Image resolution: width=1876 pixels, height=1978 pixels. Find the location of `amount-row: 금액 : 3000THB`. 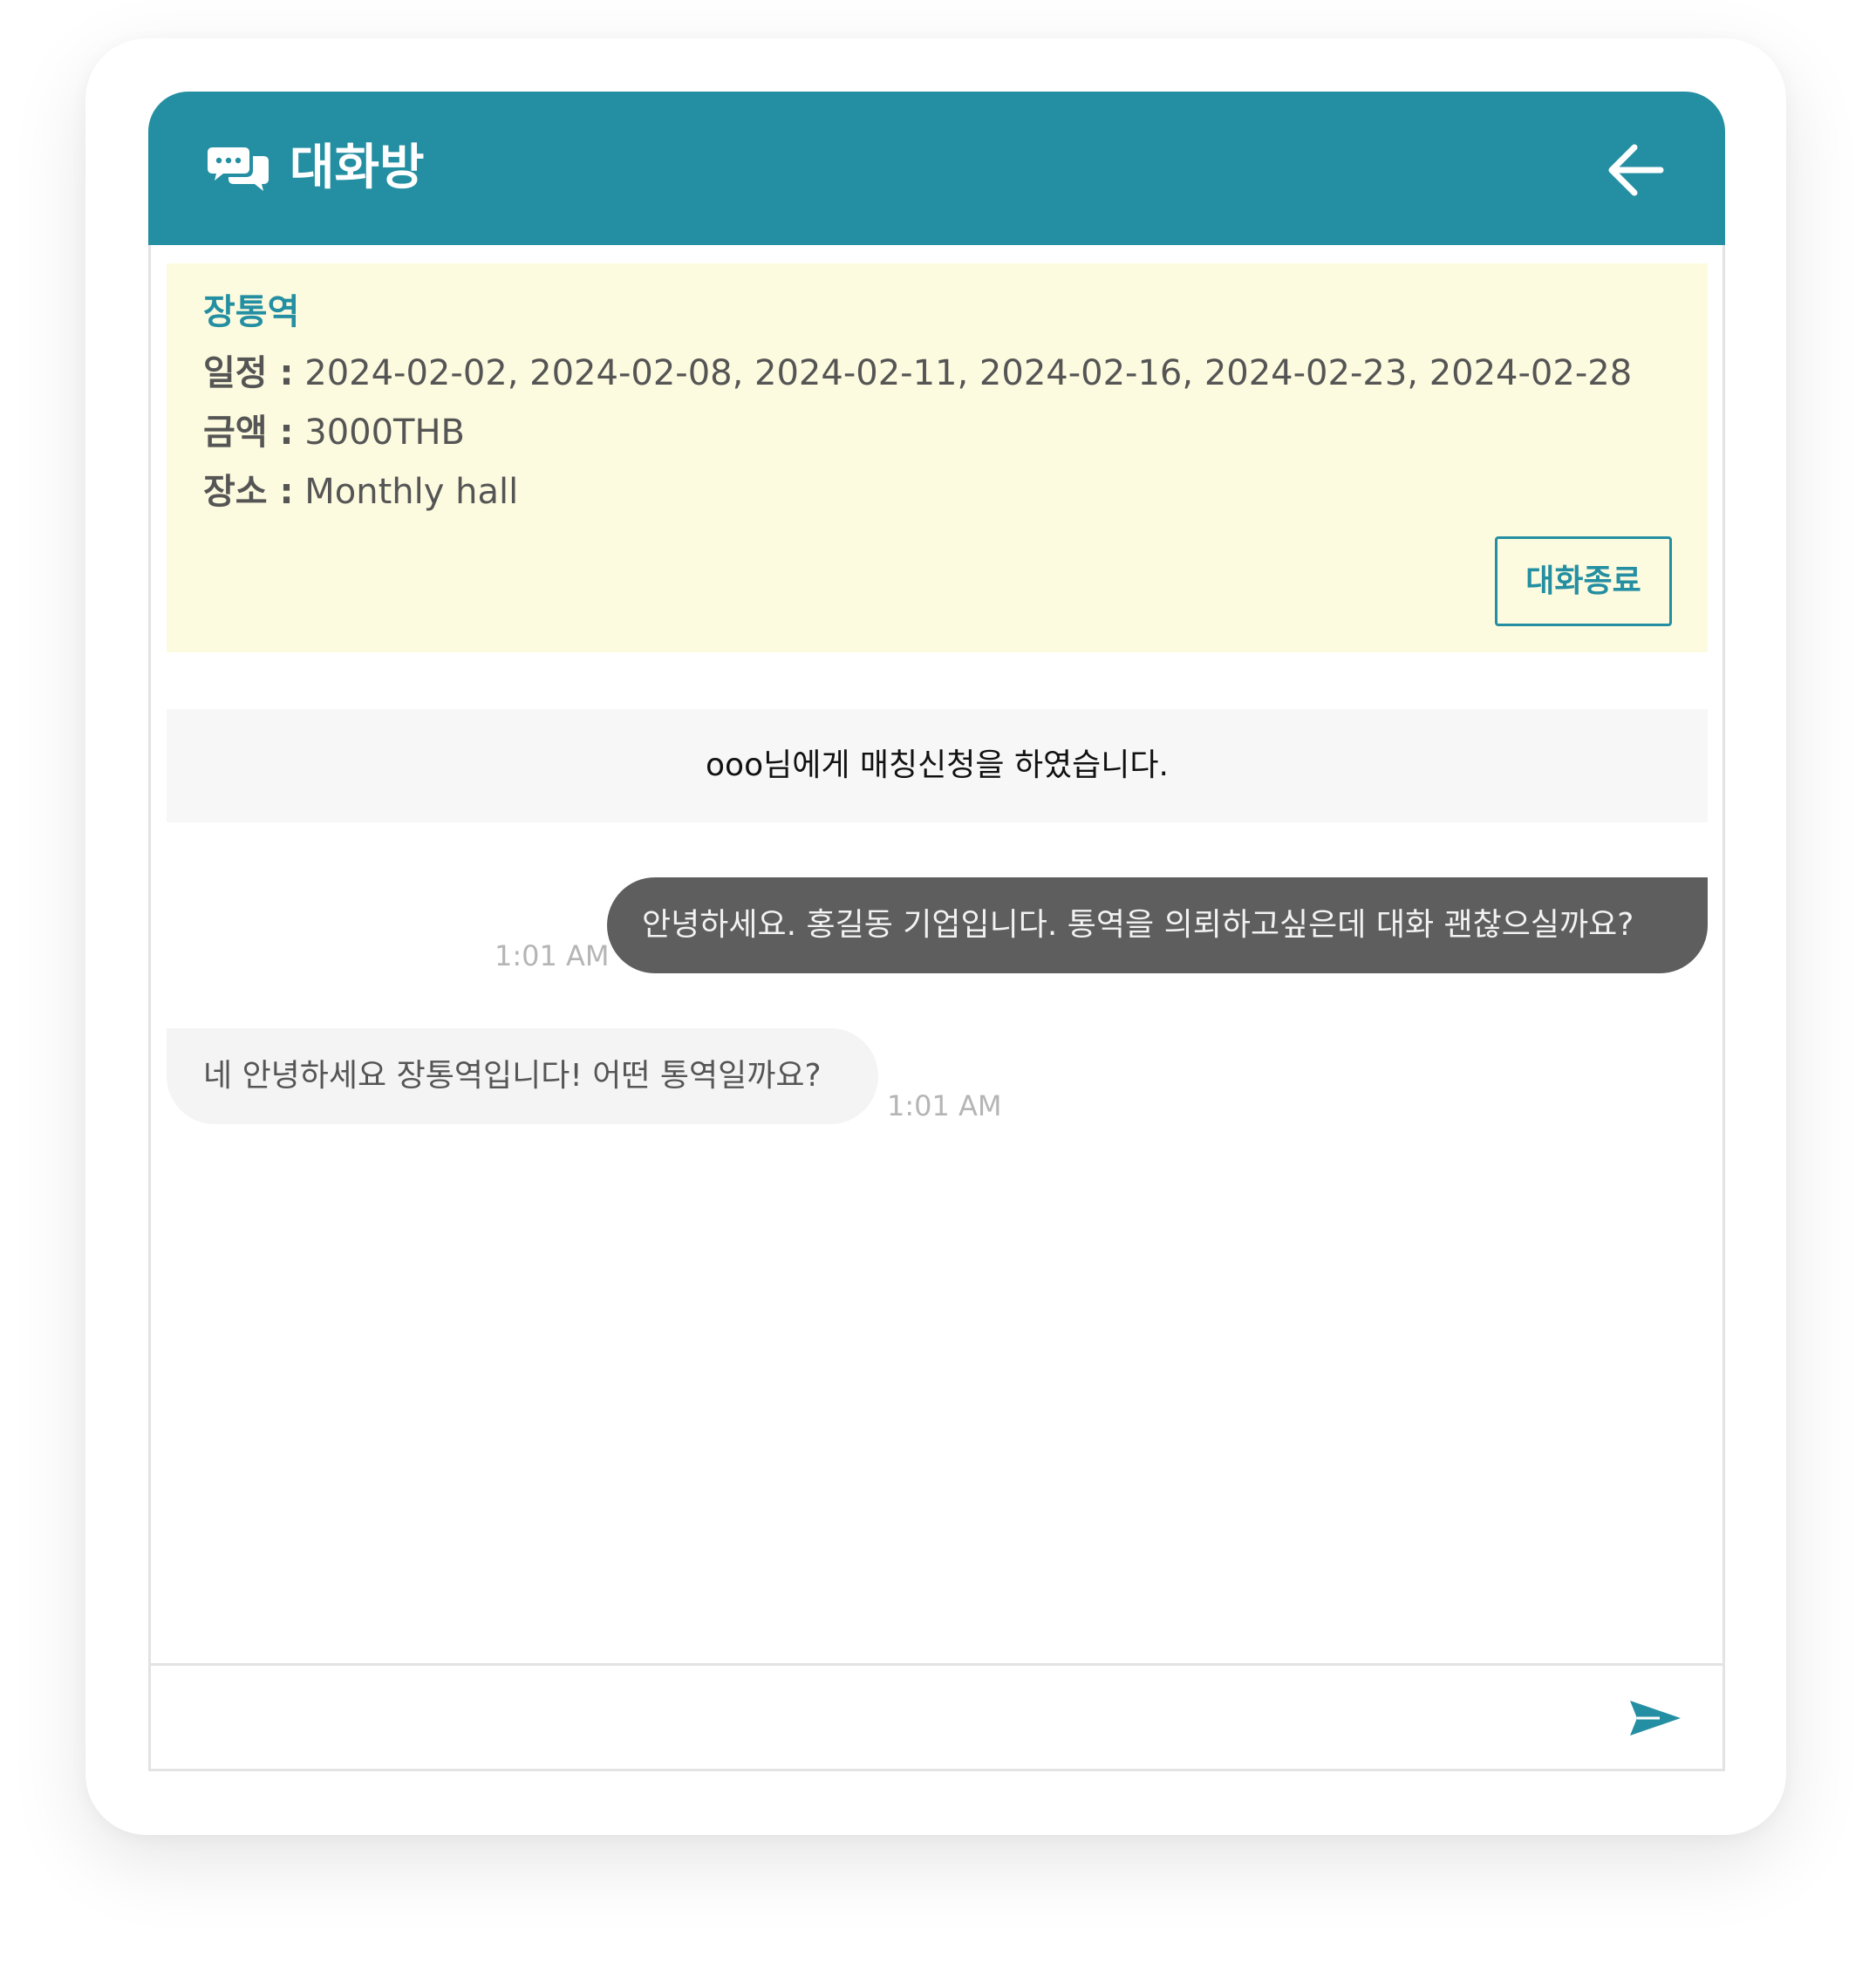

amount-row: 금액 : 3000THB is located at coordinates (334, 433).